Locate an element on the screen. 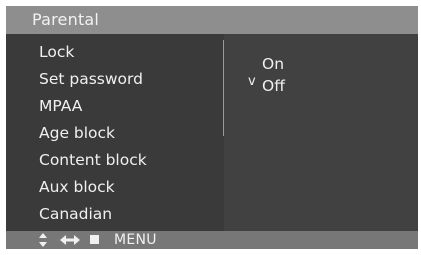 The width and height of the screenshot is (421, 255). footer-bar: MENU is located at coordinates (212, 240).